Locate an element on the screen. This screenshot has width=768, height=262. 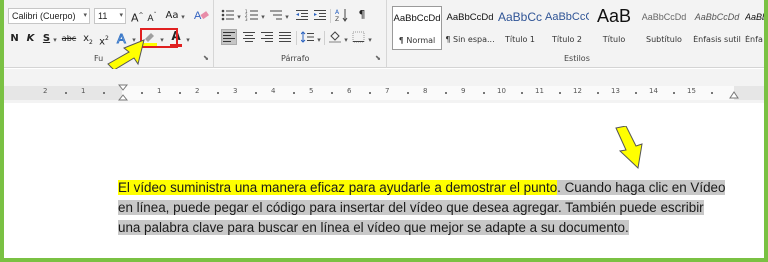
style-name: Título is located at coordinates (614, 39).